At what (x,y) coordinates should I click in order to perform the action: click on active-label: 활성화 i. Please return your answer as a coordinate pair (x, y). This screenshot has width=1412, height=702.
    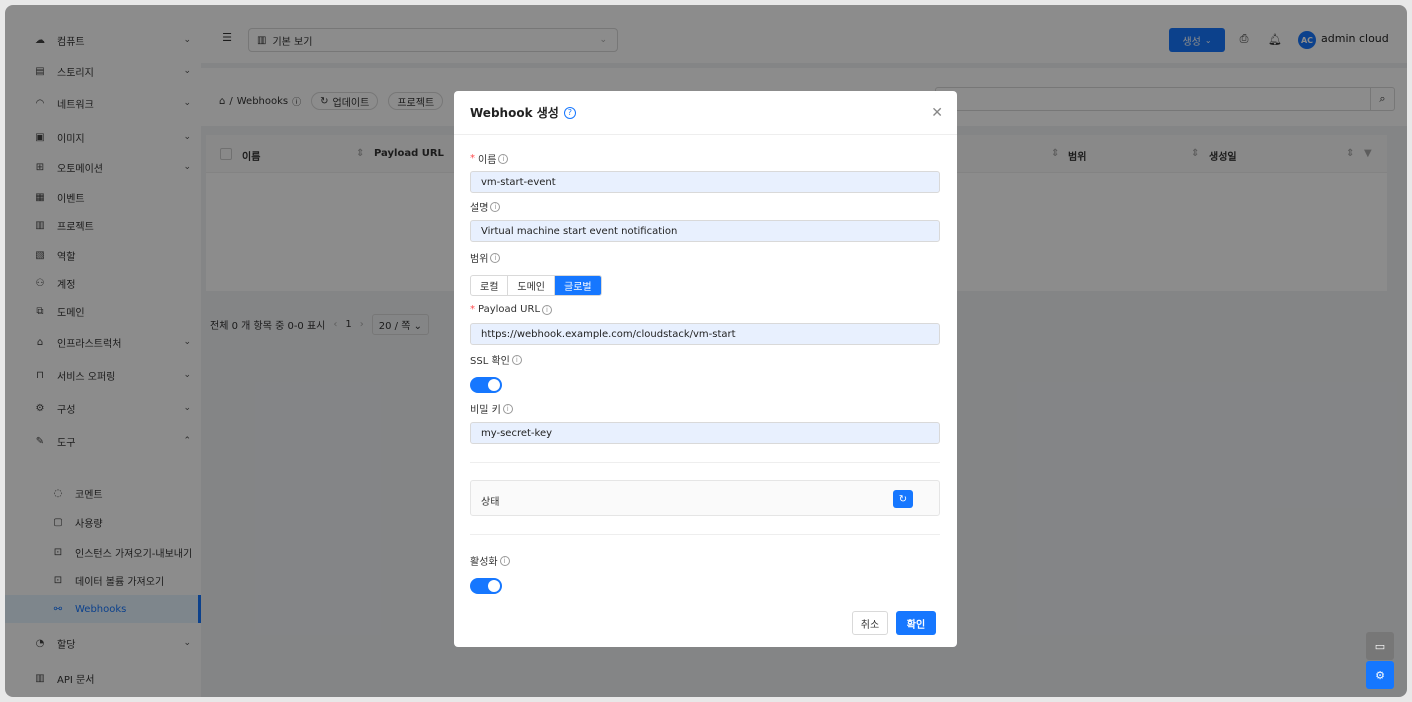
    Looking at the image, I should click on (490, 560).